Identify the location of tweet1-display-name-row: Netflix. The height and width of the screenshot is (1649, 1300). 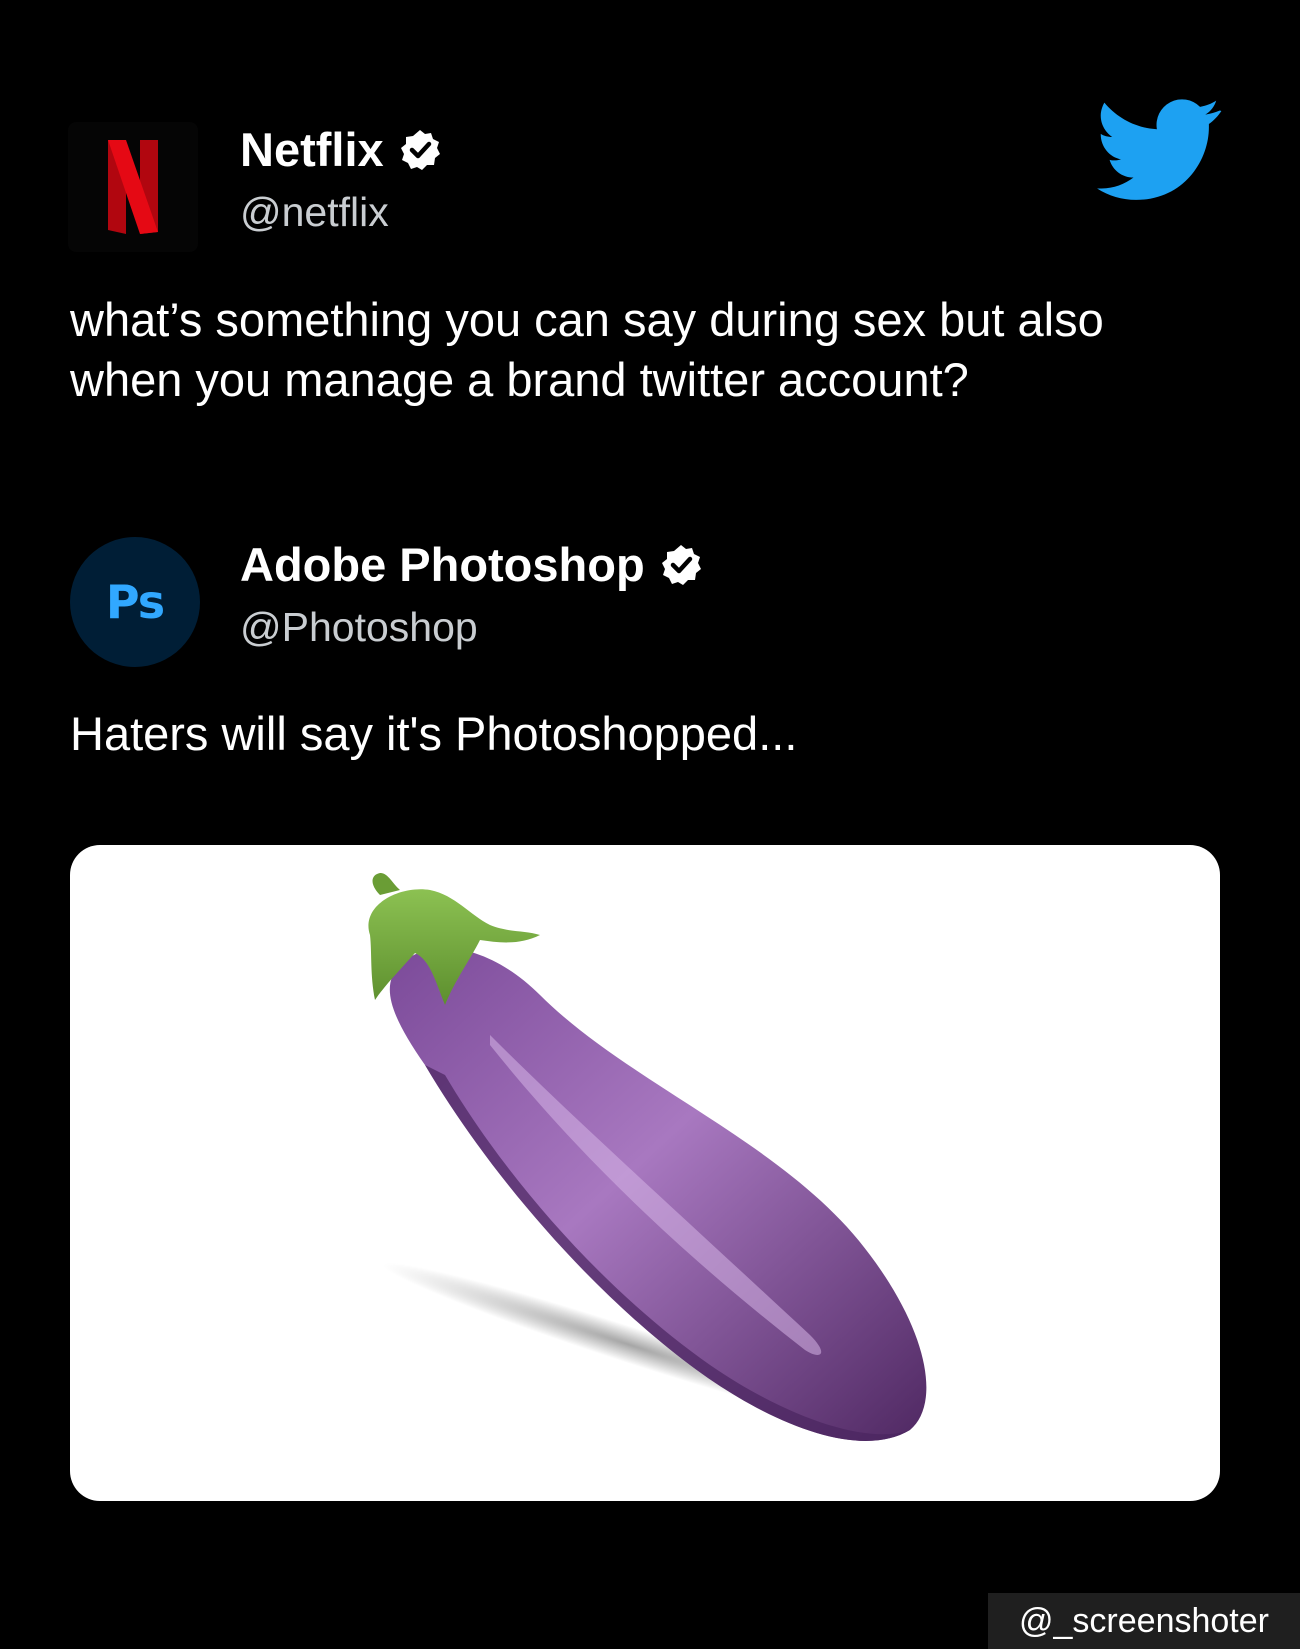
(341, 150).